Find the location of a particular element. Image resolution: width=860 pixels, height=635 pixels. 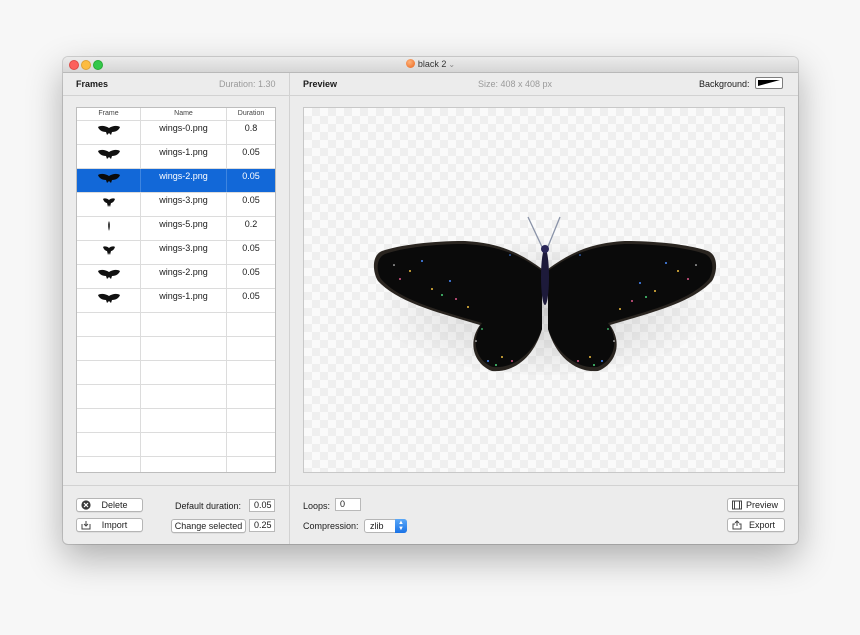

total-duration: Duration: 1.30 is located at coordinates (247, 84).